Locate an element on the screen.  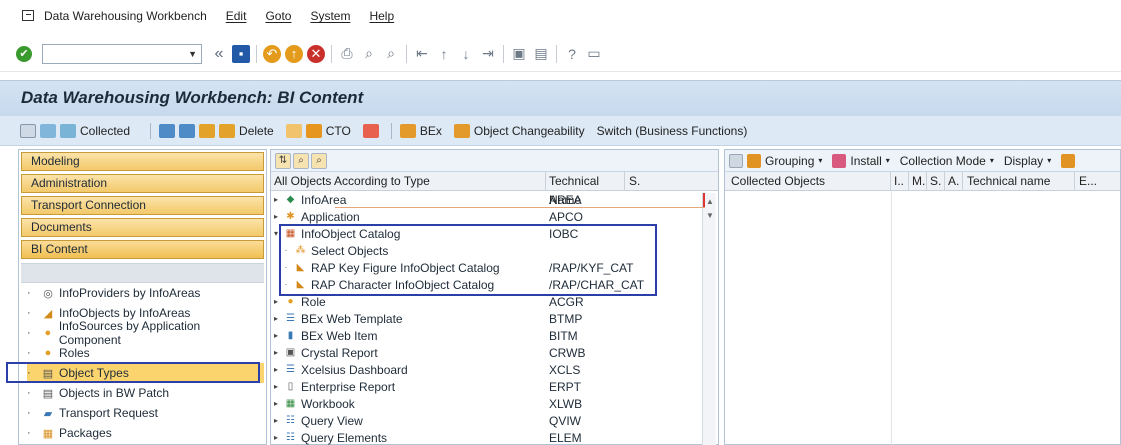
tree-item-transport-request: · ▰ Transport Request is located at coordinates (145, 413).